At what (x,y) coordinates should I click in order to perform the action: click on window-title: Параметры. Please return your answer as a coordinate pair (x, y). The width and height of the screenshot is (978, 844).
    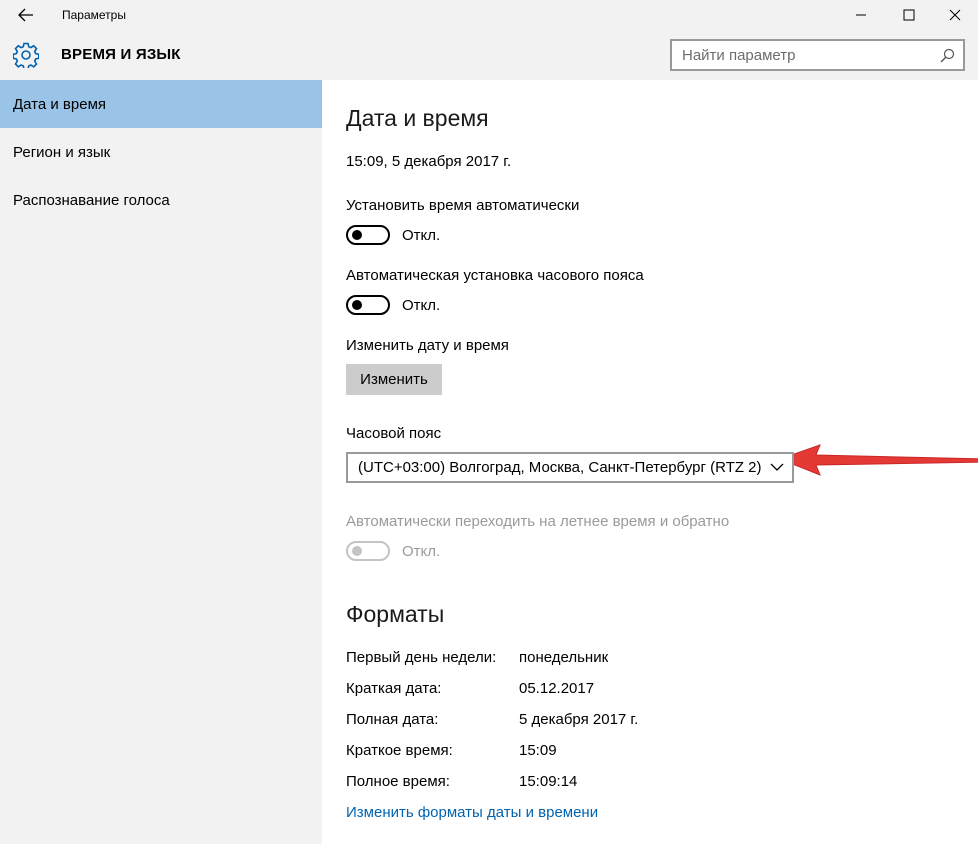
    Looking at the image, I should click on (94, 15).